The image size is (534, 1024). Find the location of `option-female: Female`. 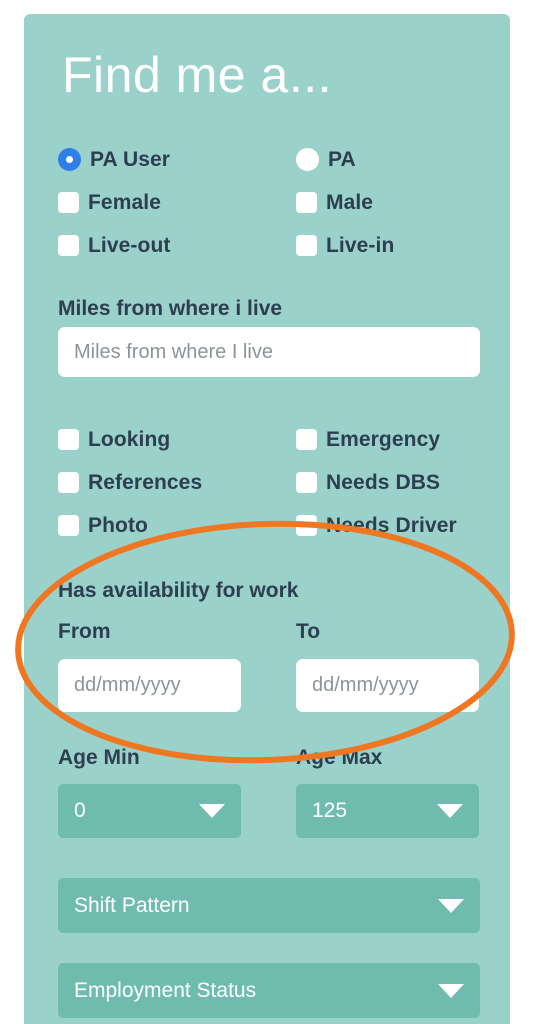

option-female: Female is located at coordinates (177, 203).